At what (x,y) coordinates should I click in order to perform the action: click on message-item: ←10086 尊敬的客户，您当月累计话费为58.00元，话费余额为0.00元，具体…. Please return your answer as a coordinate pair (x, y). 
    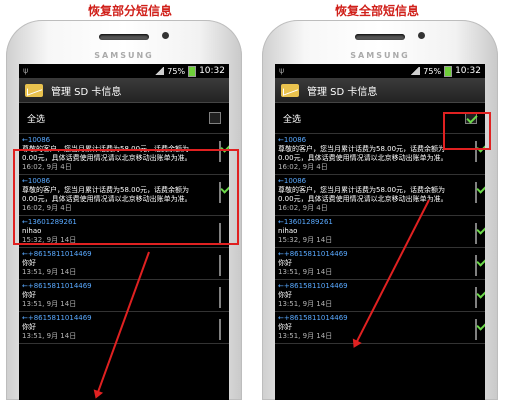
    Looking at the image, I should click on (380, 195).